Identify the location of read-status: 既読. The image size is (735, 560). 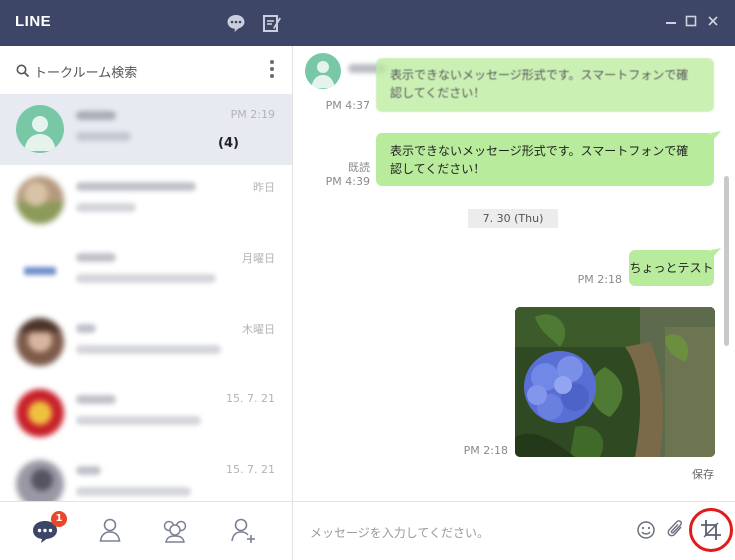
(359, 167).